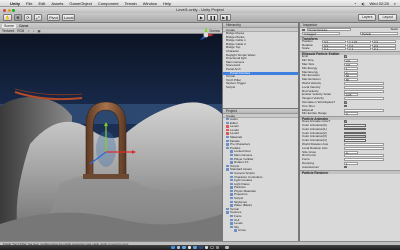 The height and width of the screenshot is (250, 400). What do you see at coordinates (379, 33) in the screenshot?
I see `layer-dropdown: Default` at bounding box center [379, 33].